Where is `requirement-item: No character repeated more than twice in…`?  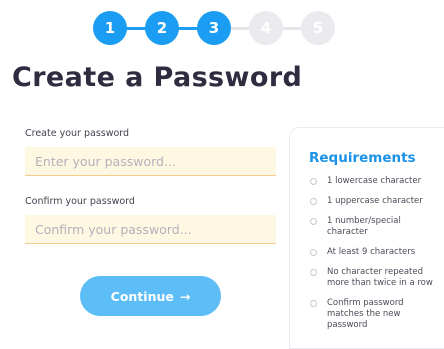 requirement-item: No character repeated more than twice in… is located at coordinates (375, 278).